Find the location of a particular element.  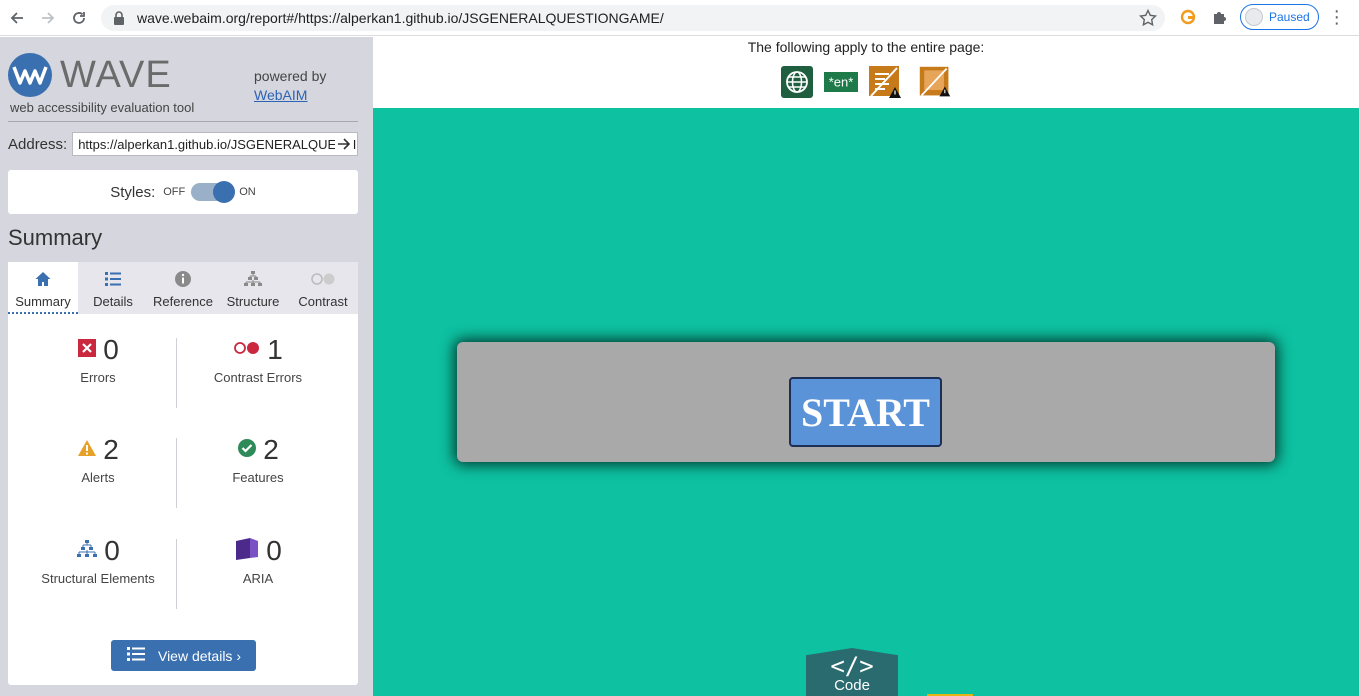

en-badge-text: *en* is located at coordinates (841, 82).